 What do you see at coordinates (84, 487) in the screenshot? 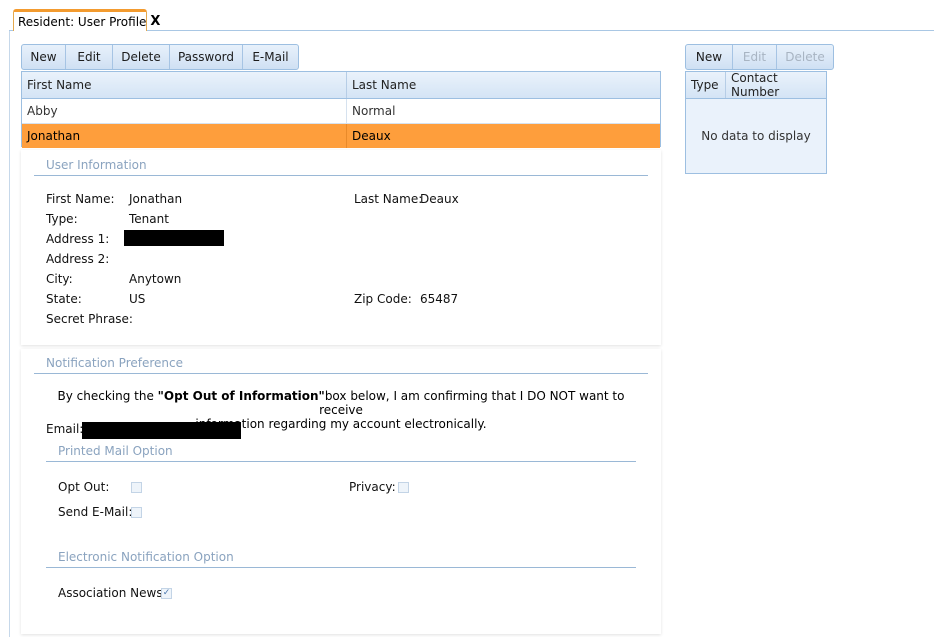
I see `opt-out-label: Opt Out:` at bounding box center [84, 487].